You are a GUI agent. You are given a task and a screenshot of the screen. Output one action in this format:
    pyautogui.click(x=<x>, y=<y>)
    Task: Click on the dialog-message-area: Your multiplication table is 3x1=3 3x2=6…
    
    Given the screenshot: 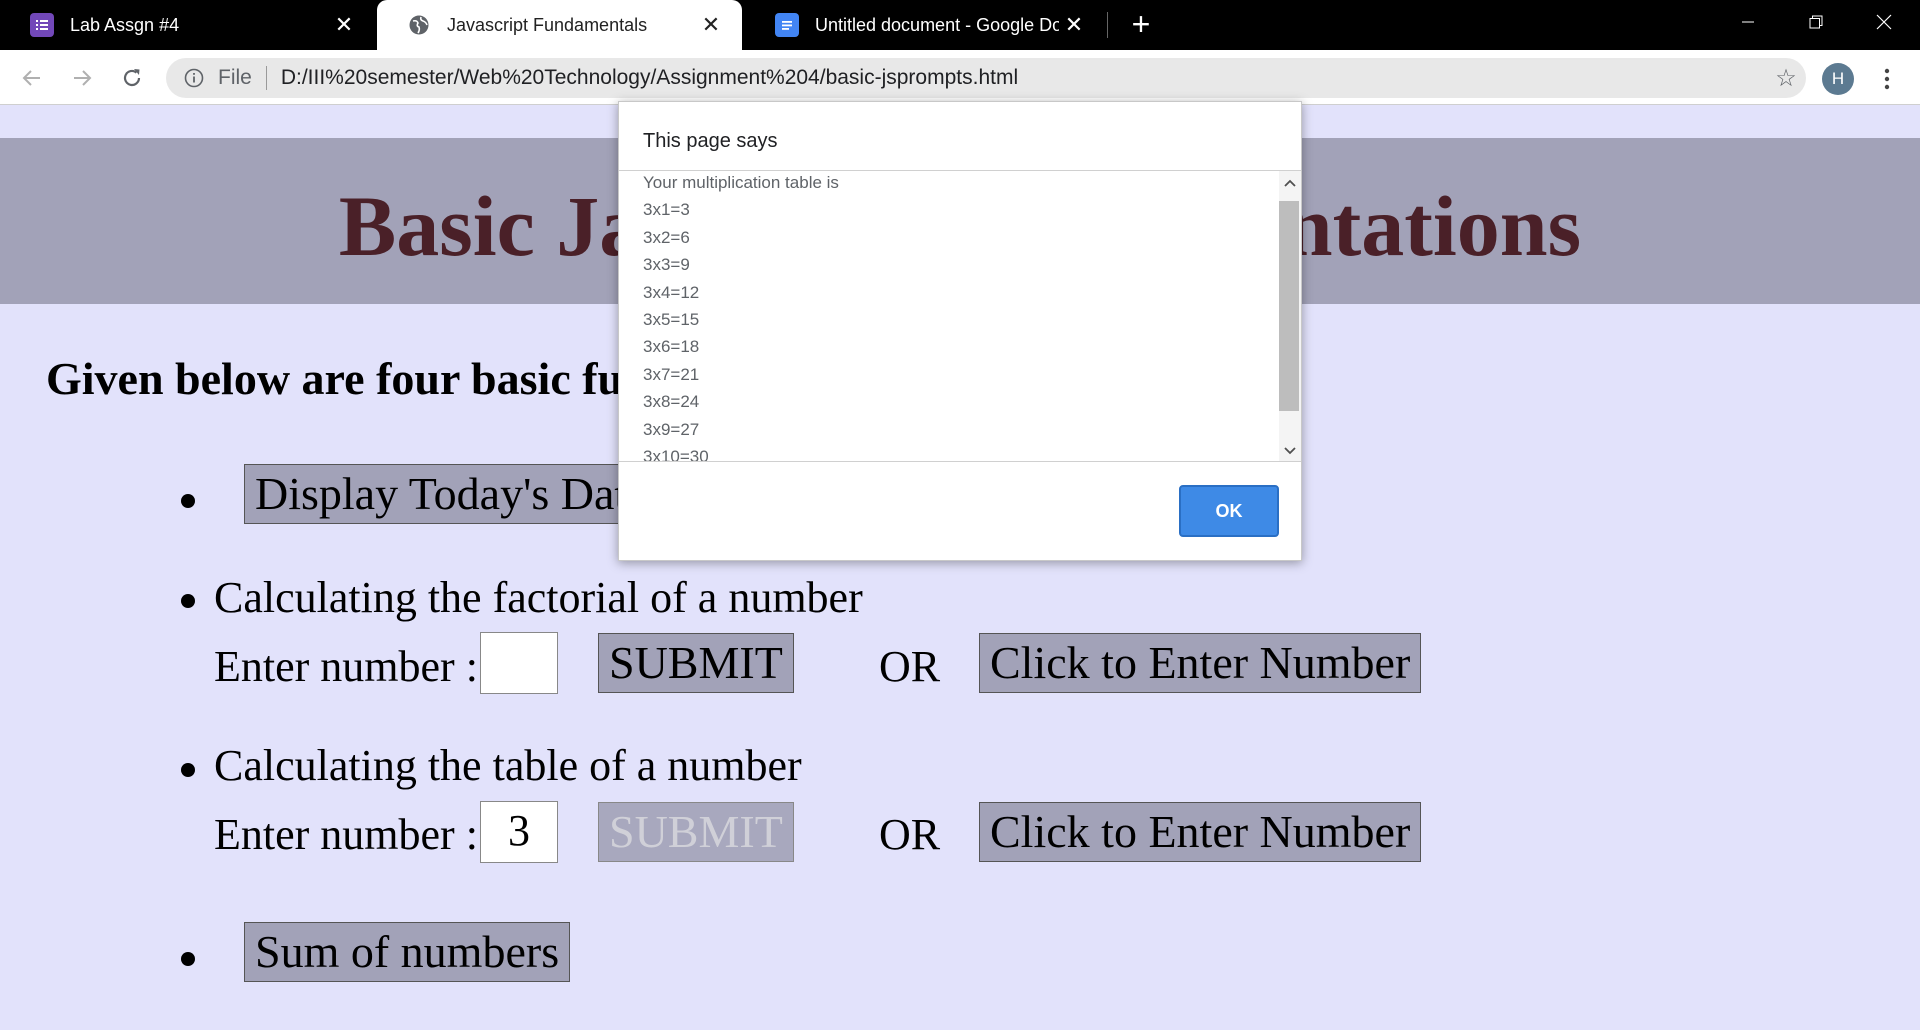 What is the action you would take?
    pyautogui.click(x=960, y=316)
    